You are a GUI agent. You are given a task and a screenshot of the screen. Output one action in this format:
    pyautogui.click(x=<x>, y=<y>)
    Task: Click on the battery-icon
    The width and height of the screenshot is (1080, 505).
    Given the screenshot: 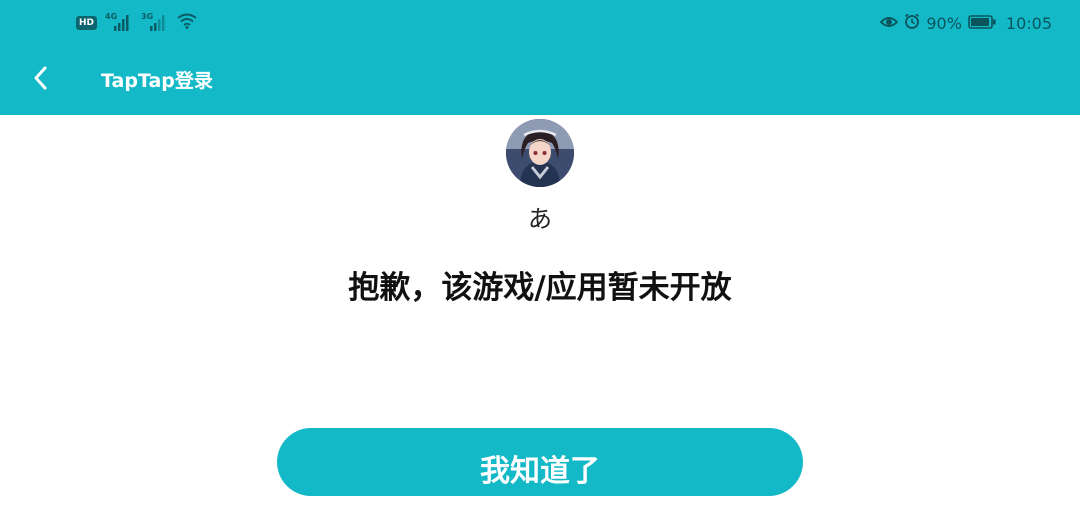 What is the action you would take?
    pyautogui.click(x=982, y=23)
    